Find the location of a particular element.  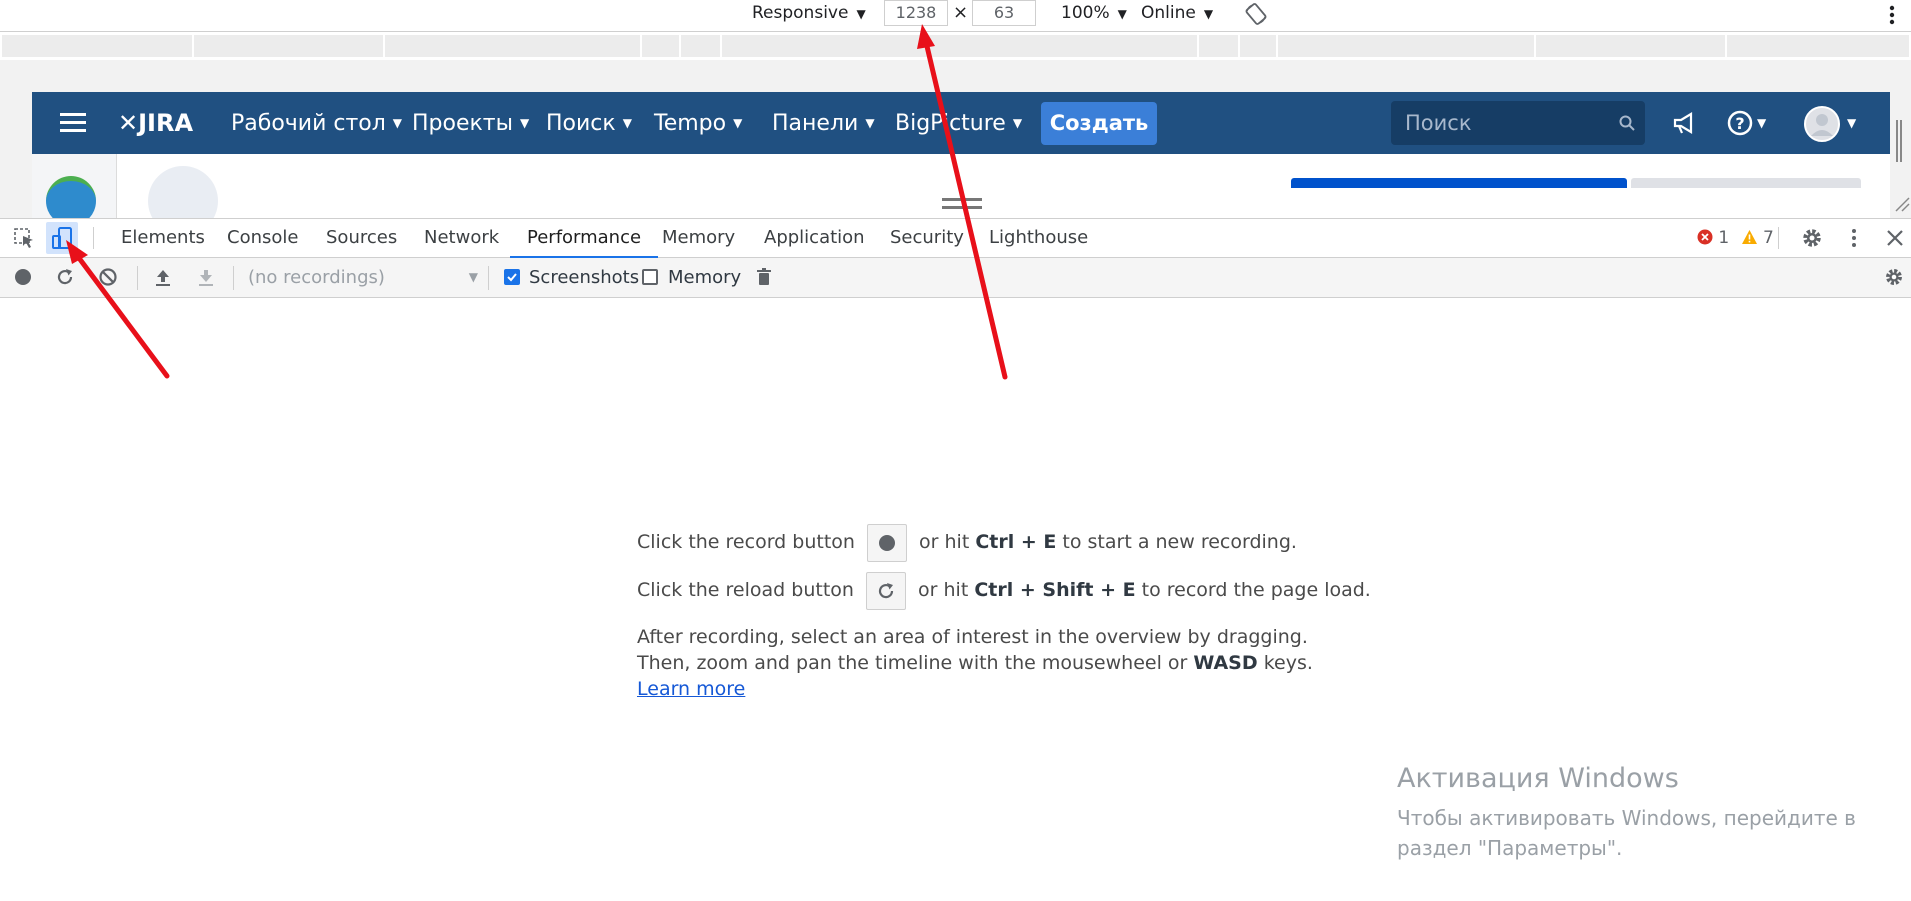

jira-logo: ✕JIRA is located at coordinates (155, 123).